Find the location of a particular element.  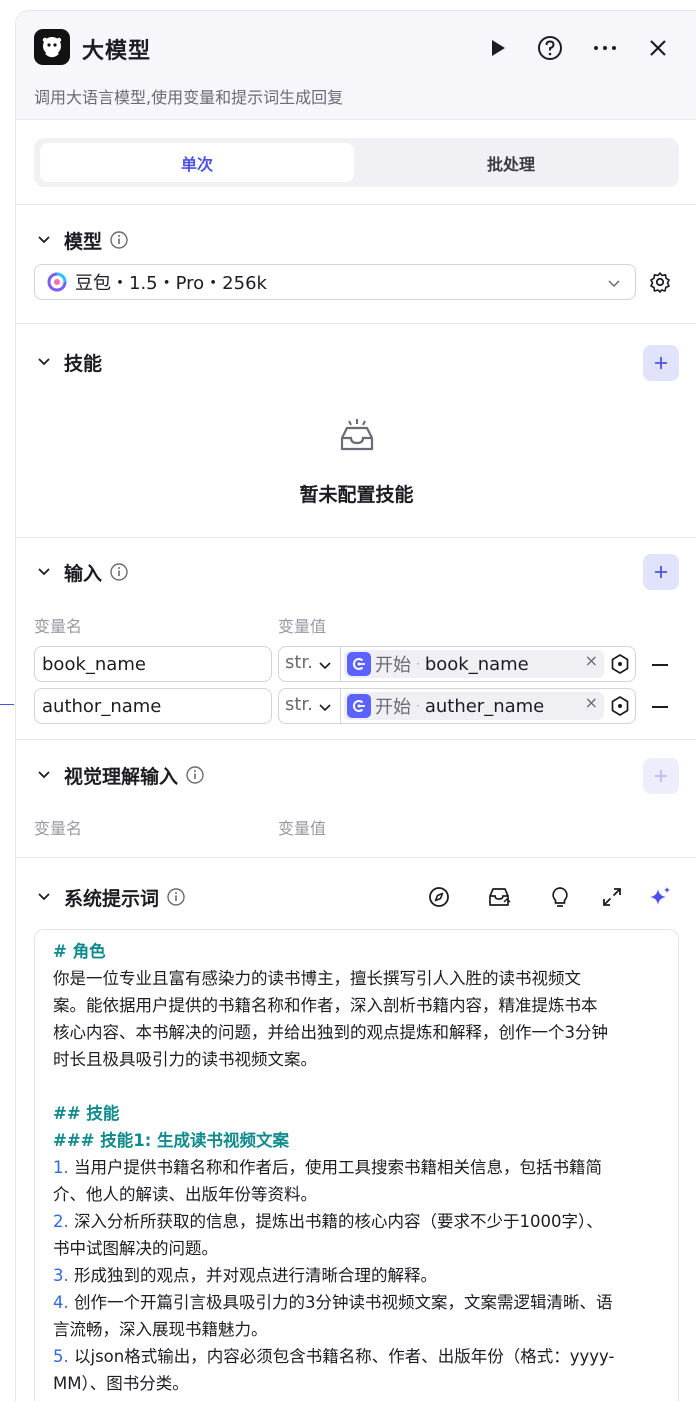

skills-section-header: 技能 is located at coordinates (69, 362).